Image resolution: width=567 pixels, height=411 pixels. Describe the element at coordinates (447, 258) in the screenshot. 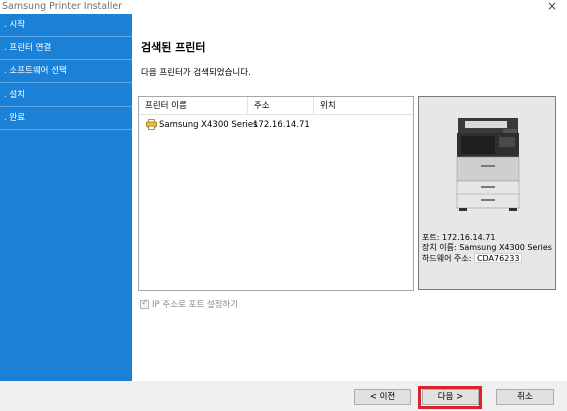

I see `hardware-address-label: 하드웨어 주소:` at that location.